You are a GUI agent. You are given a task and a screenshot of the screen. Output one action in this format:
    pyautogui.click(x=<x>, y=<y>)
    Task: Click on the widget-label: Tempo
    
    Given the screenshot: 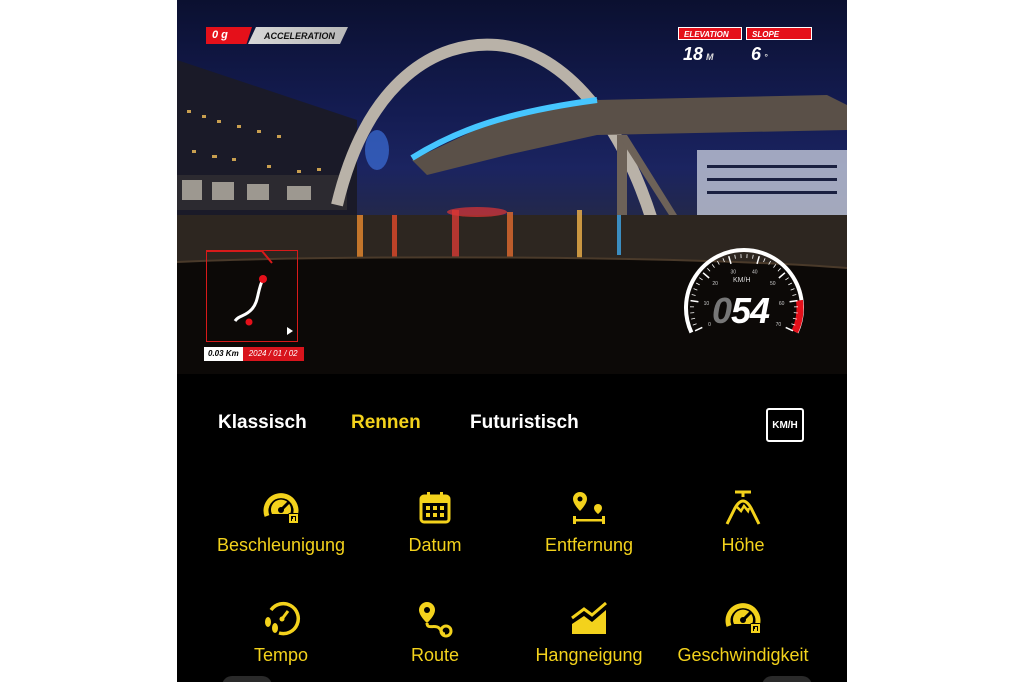 What is the action you would take?
    pyautogui.click(x=281, y=655)
    